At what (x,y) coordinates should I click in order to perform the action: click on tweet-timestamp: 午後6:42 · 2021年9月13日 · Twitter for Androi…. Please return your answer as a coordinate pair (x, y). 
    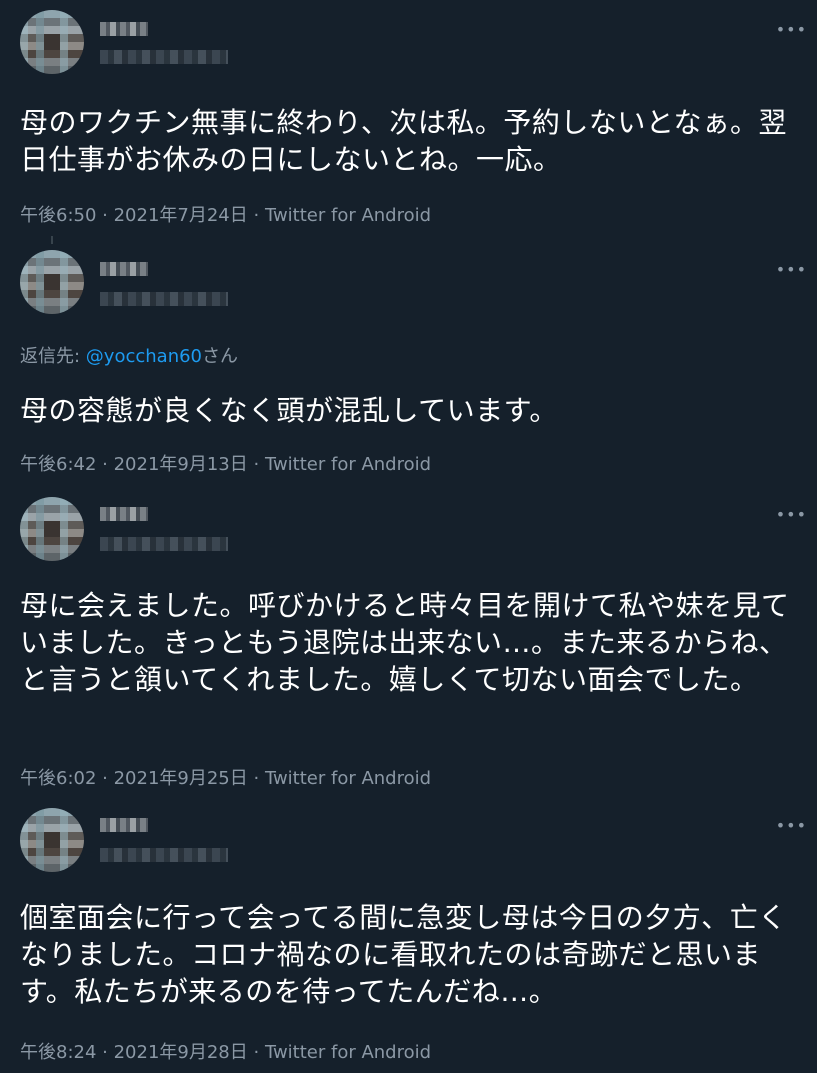
    Looking at the image, I should click on (225, 465).